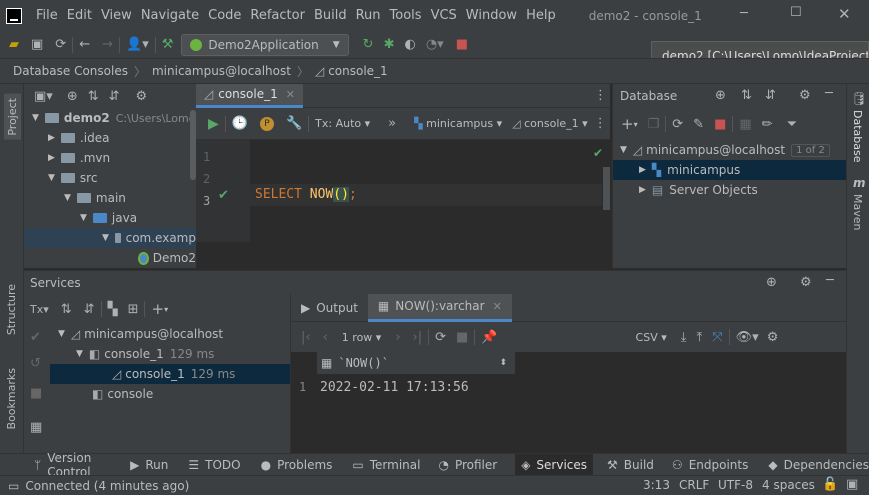  I want to click on project-tool-tab: Project, so click(12, 117).